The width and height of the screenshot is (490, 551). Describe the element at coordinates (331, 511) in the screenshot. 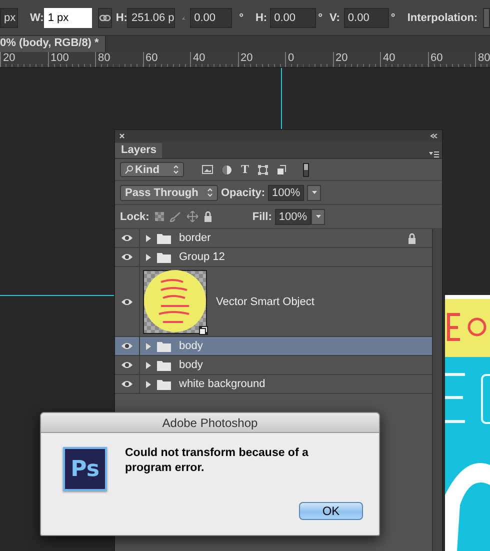

I see `ok-button: OK` at that location.